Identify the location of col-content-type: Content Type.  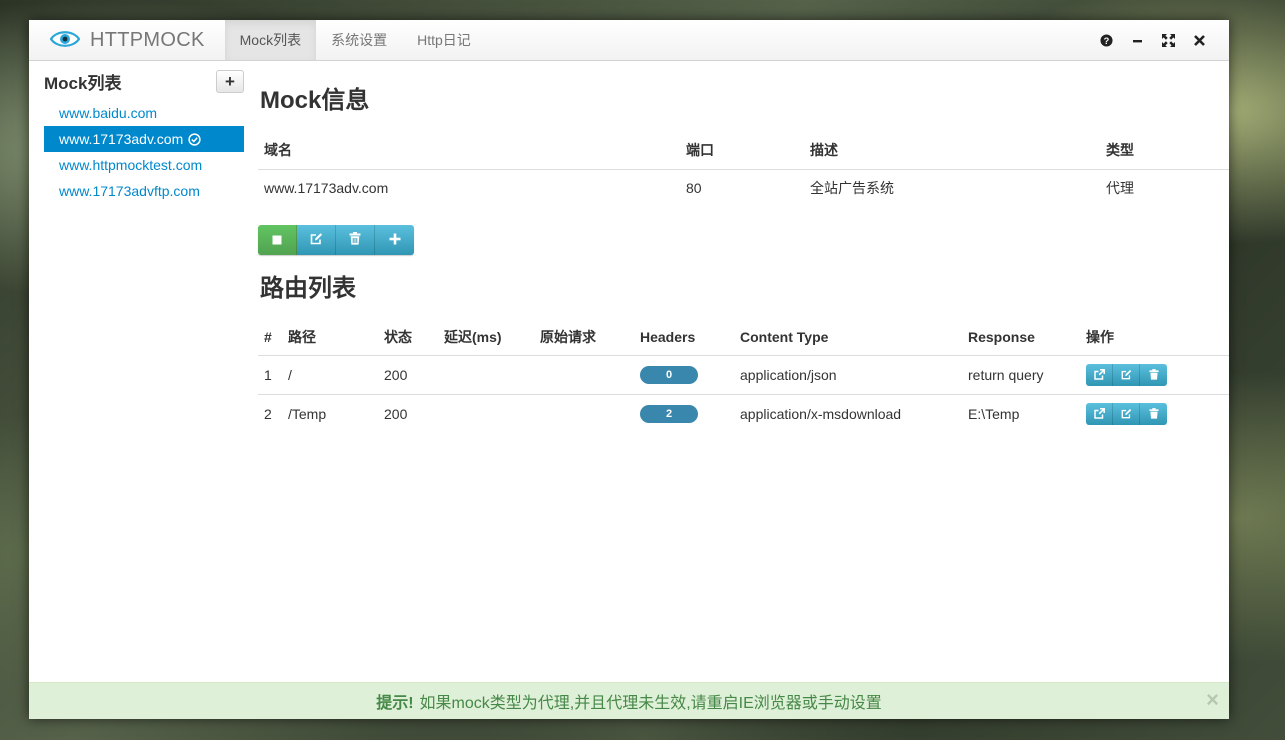
(784, 337).